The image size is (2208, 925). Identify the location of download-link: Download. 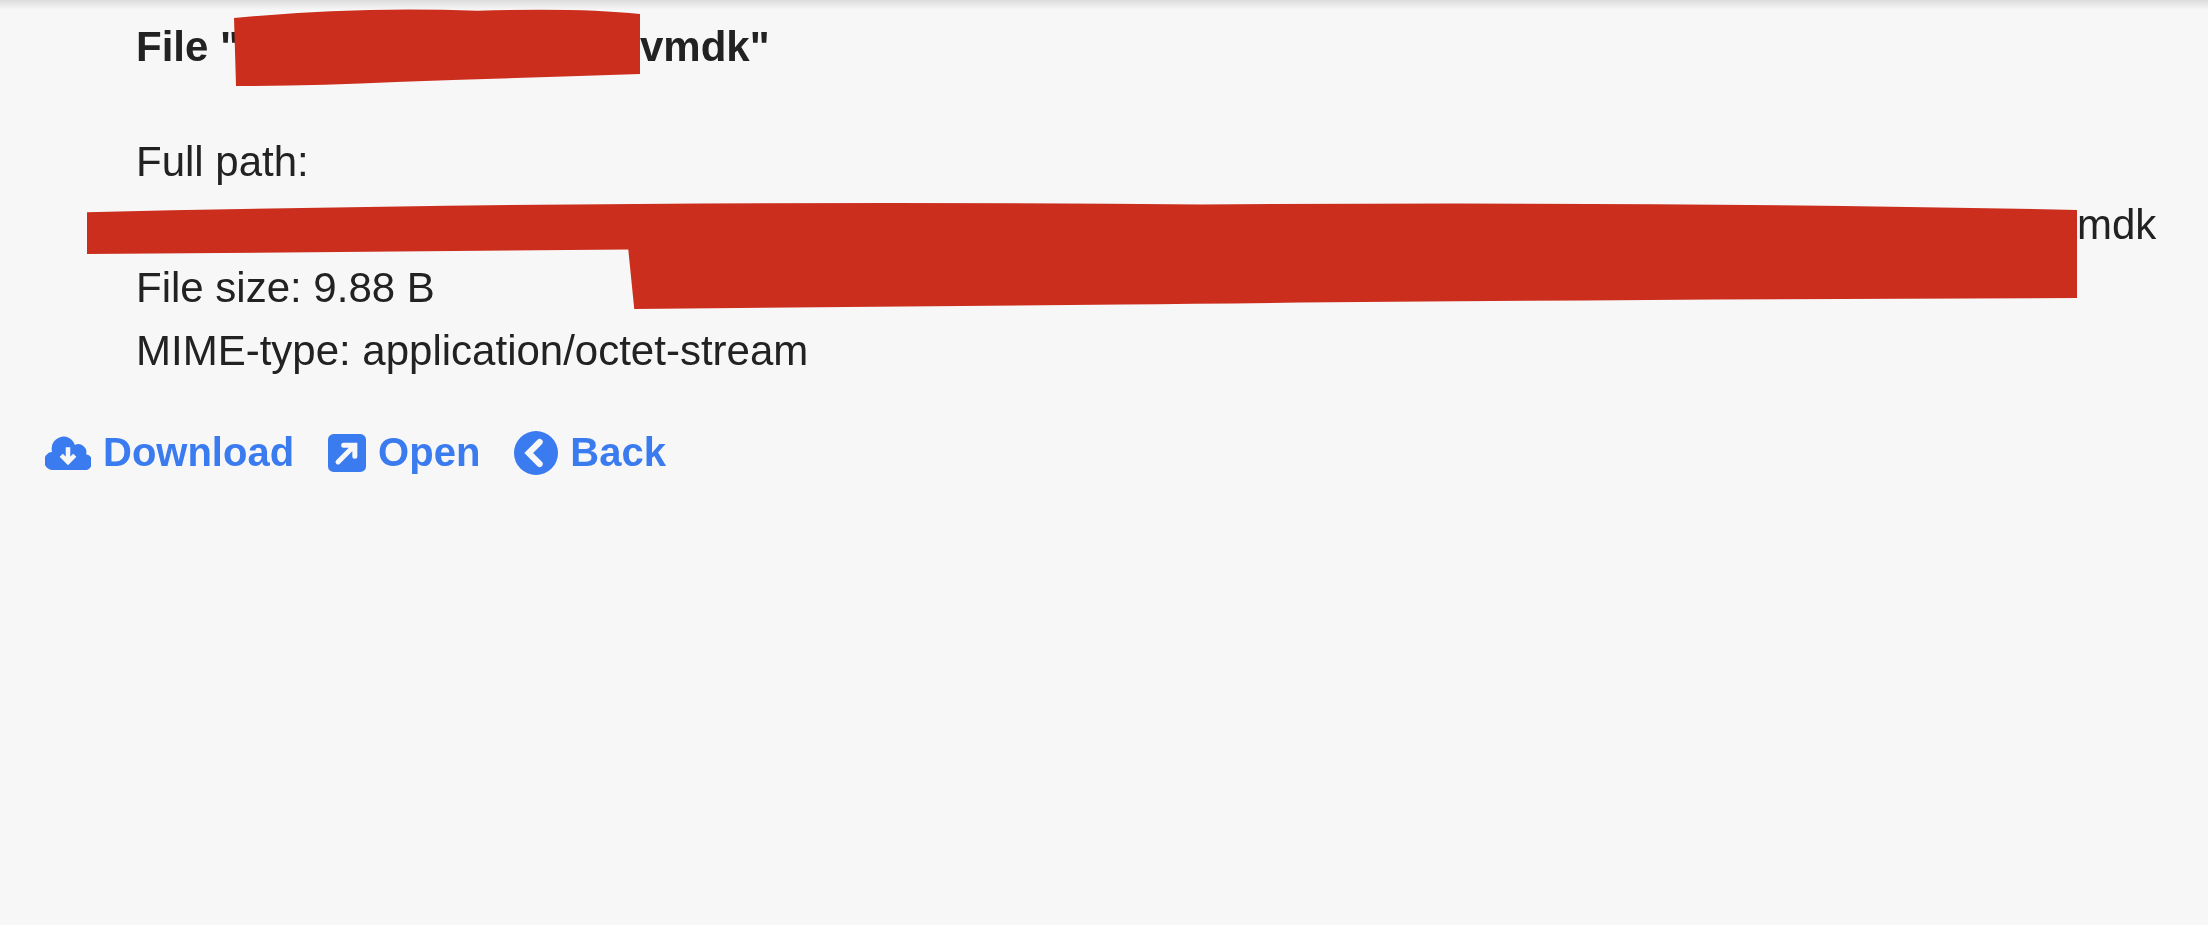
(170, 452).